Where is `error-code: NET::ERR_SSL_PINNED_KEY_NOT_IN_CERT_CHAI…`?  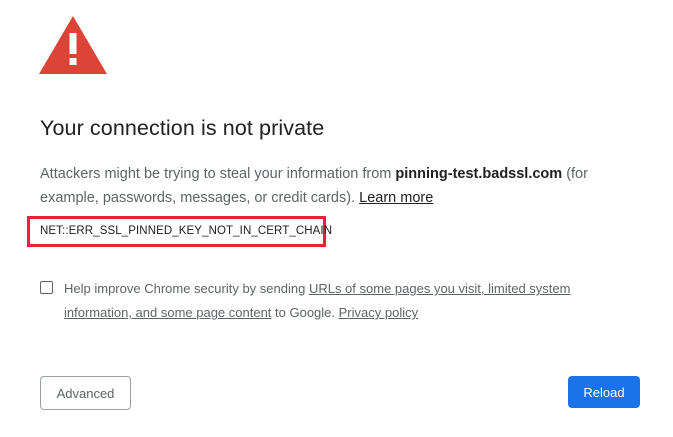 error-code: NET::ERR_SSL_PINNED_KEY_NOT_IN_CERT_CHAI… is located at coordinates (186, 231).